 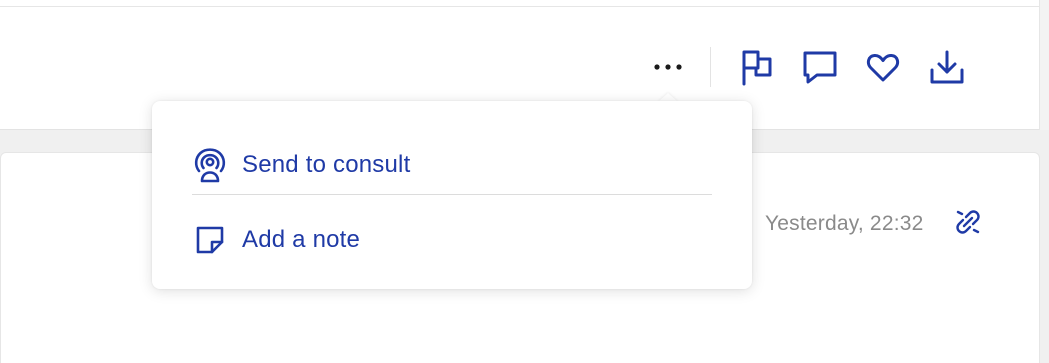 What do you see at coordinates (210, 165) in the screenshot?
I see `broadcast-icon` at bounding box center [210, 165].